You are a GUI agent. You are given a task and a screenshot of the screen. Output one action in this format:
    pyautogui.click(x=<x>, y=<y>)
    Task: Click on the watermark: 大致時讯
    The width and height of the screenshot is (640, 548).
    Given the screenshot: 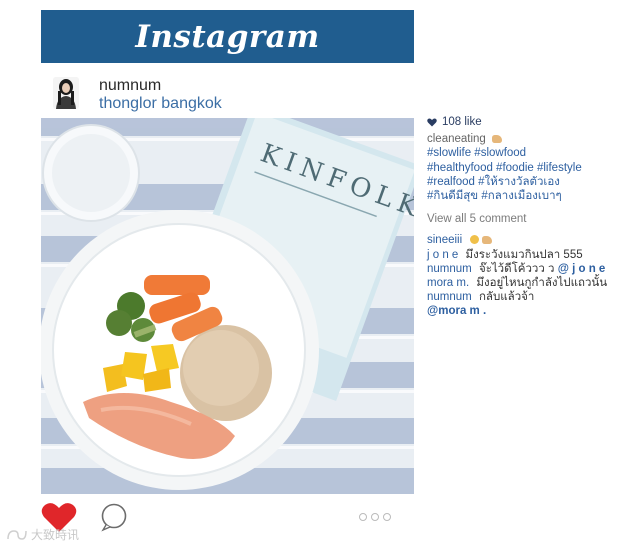 What is the action you would take?
    pyautogui.click(x=42, y=534)
    